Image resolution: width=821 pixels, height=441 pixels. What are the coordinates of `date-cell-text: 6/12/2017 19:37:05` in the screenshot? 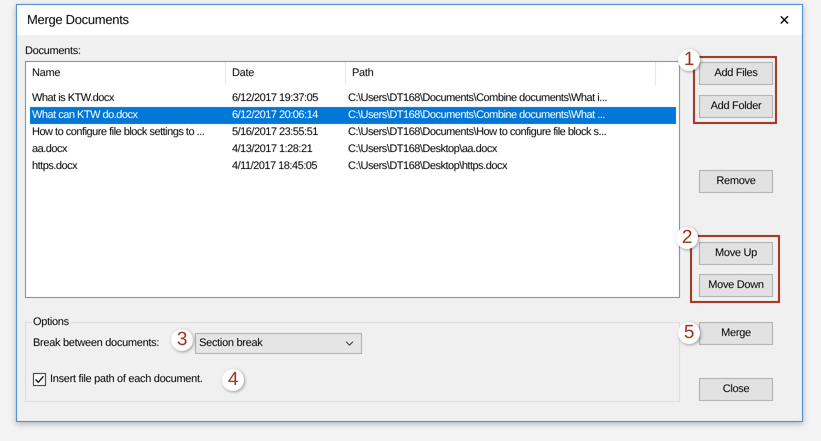 It's located at (275, 98).